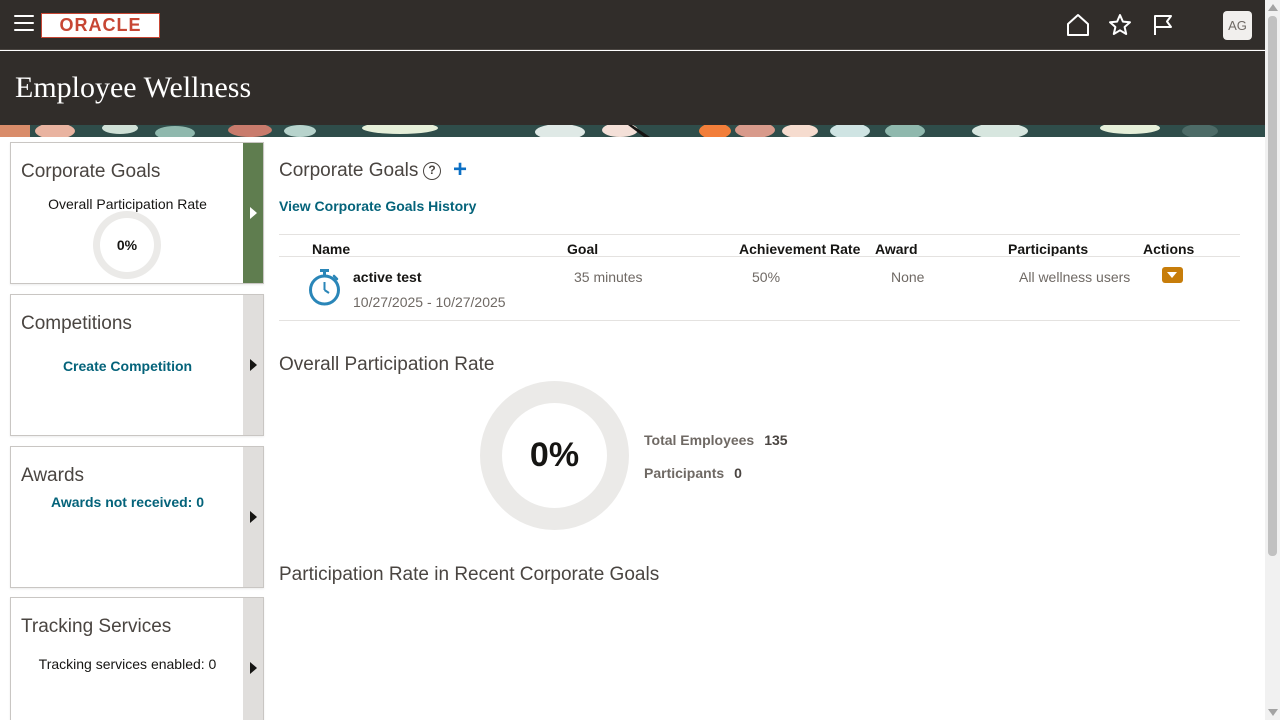 This screenshot has height=720, width=1280. Describe the element at coordinates (1272, 286) in the screenshot. I see `scroll-thumb` at that location.